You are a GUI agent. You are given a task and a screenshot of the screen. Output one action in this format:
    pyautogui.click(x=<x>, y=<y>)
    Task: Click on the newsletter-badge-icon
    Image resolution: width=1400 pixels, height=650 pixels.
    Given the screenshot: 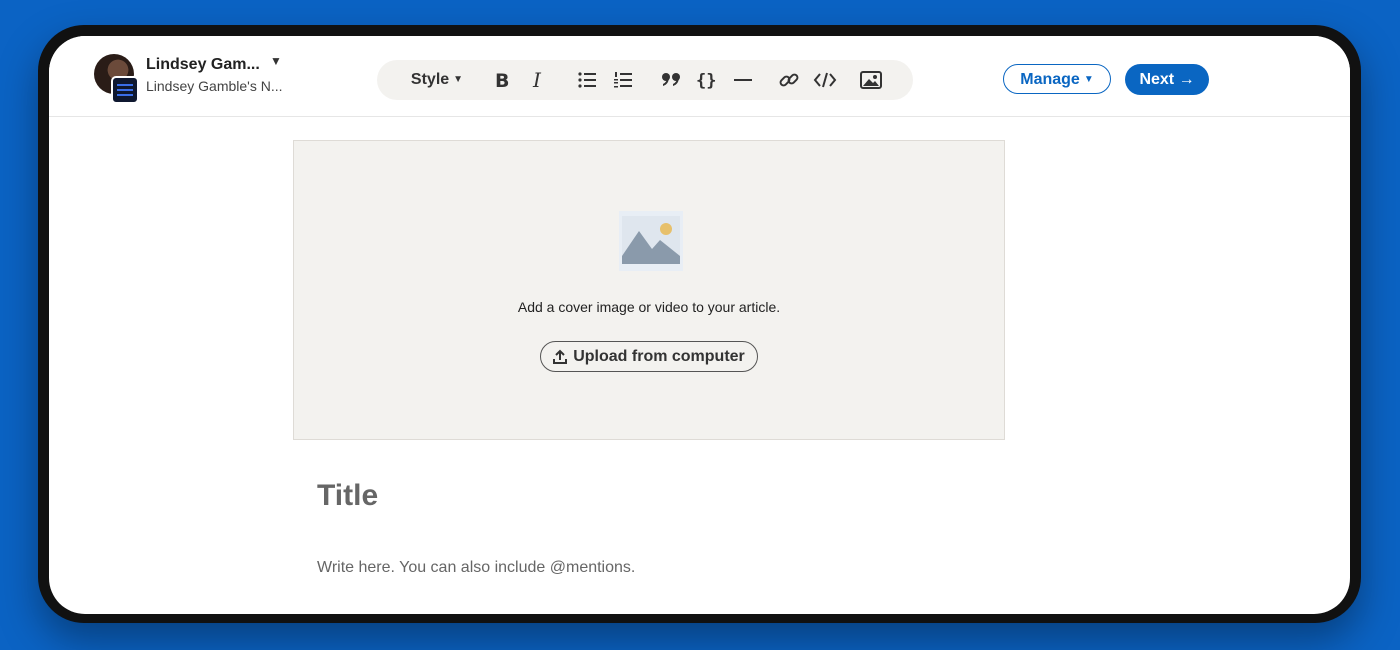 What is the action you would take?
    pyautogui.click(x=125, y=90)
    